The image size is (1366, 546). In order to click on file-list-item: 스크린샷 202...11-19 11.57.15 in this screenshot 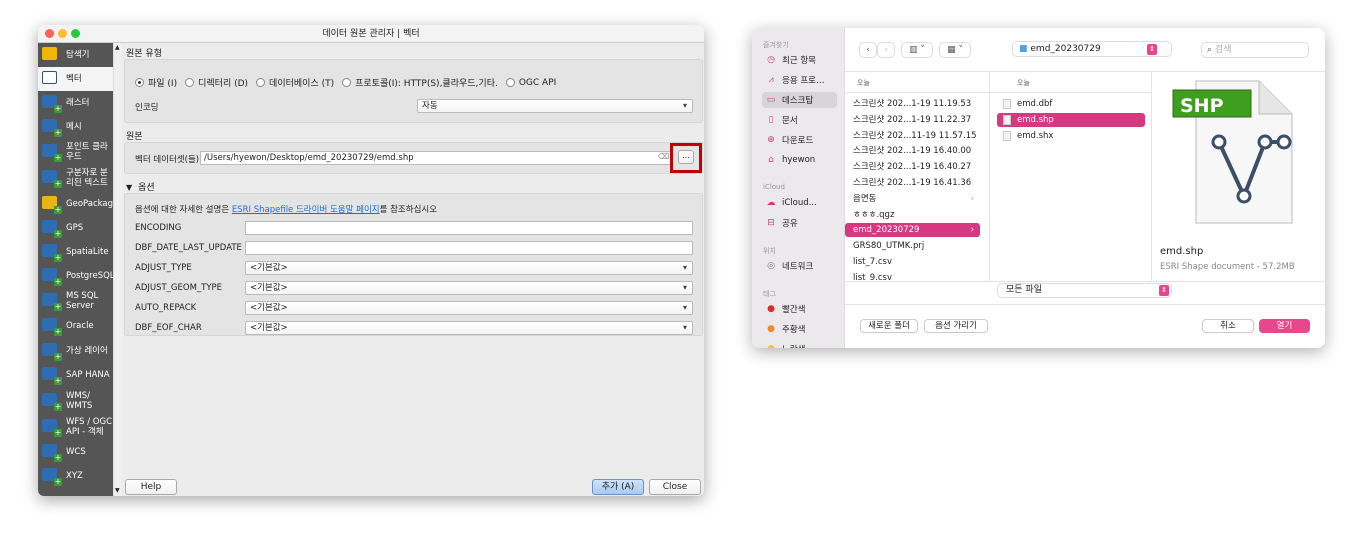, I will do `click(912, 136)`.